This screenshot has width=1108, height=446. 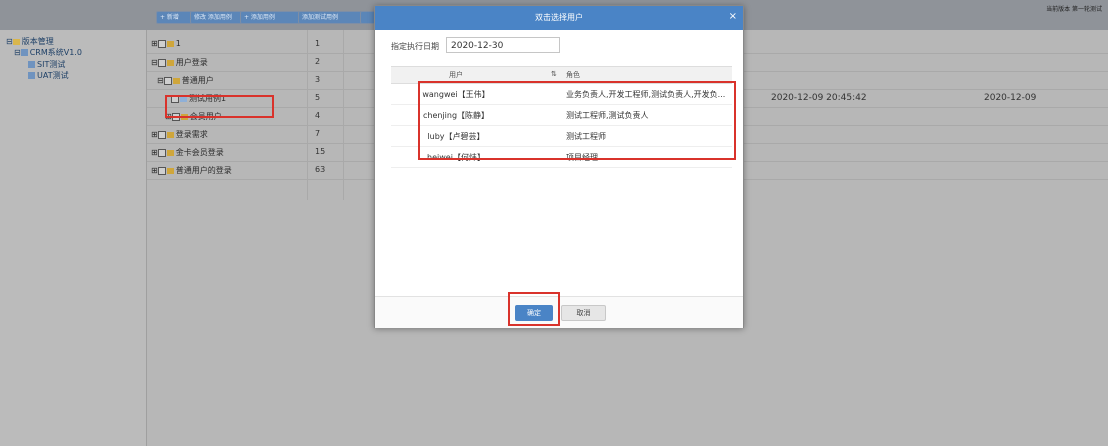 I want to click on tree-node-crm: ⊟ CRM系统V1.0, so click(x=48, y=52).